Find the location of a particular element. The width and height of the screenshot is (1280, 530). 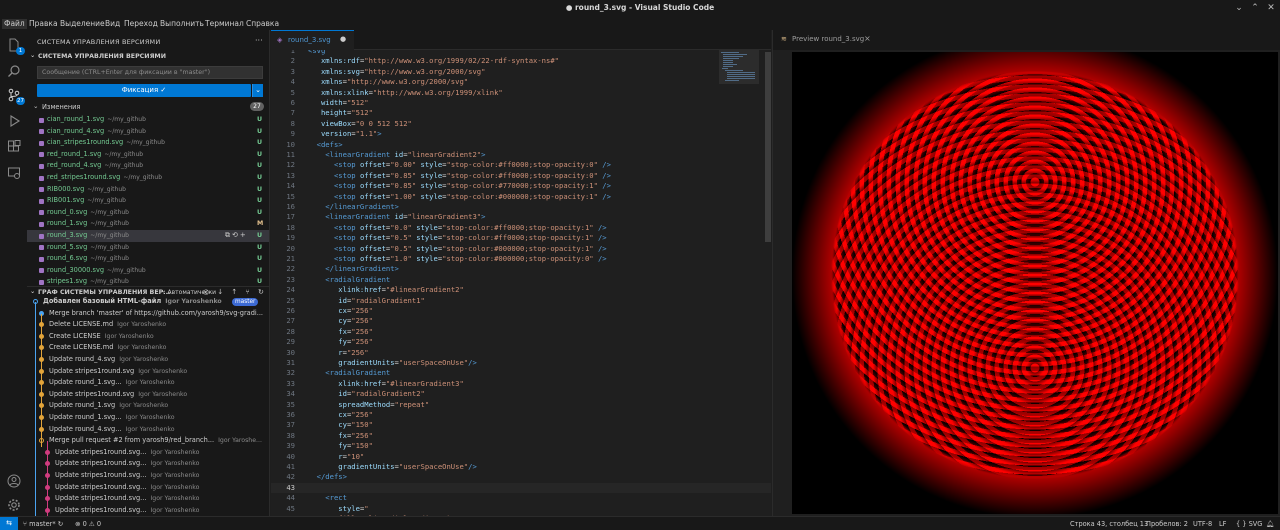

list-item: cian_stripes1round.svg ~/my_github U is located at coordinates (148, 143).